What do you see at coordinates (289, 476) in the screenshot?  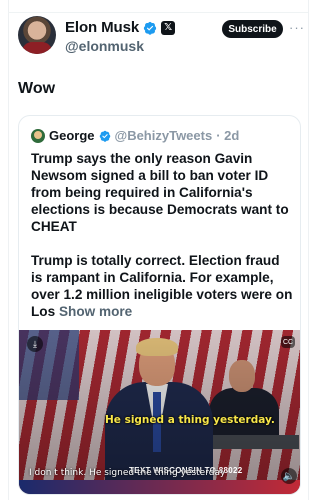 I see `volume-icon: 🔈` at bounding box center [289, 476].